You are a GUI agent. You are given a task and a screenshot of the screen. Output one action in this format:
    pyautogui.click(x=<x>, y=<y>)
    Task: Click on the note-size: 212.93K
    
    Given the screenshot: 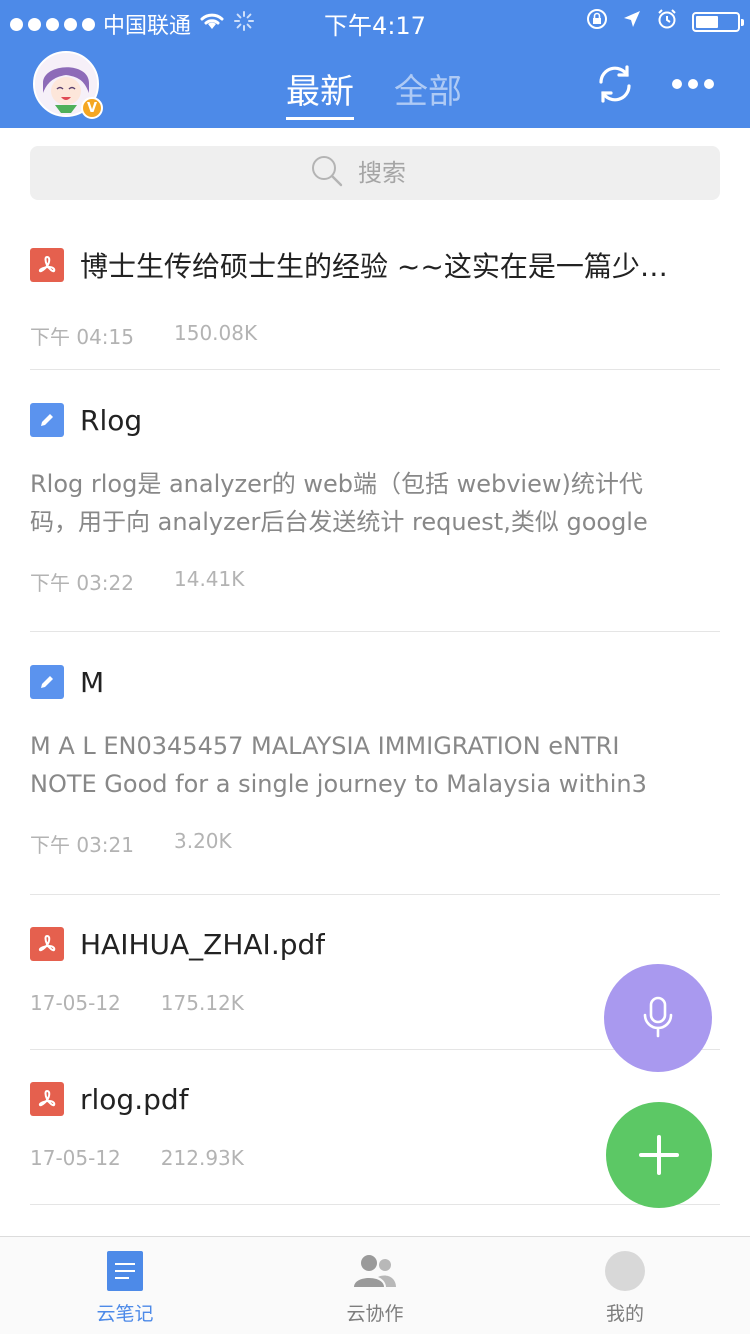 What is the action you would take?
    pyautogui.click(x=202, y=1158)
    